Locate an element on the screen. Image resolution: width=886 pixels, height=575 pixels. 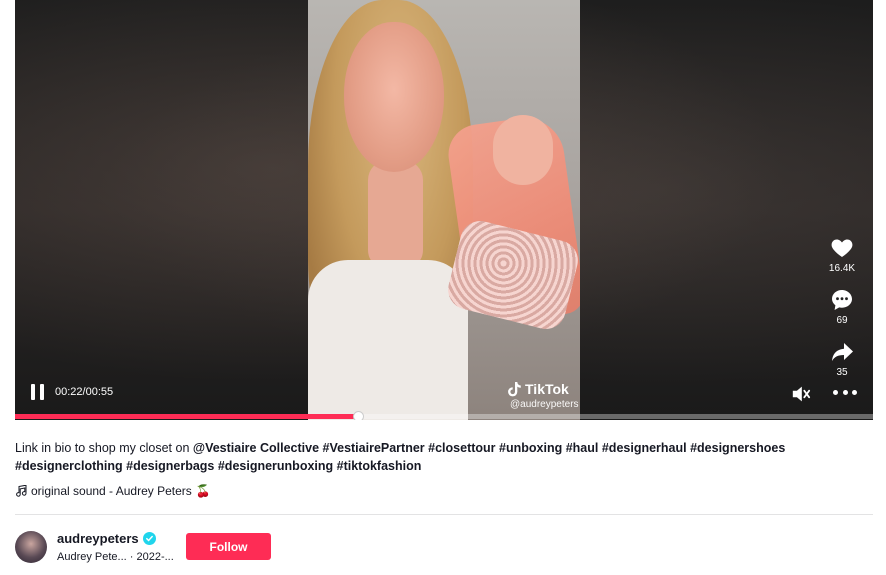
caption-text: Link in bio to shop my closet on is located at coordinates (104, 448).